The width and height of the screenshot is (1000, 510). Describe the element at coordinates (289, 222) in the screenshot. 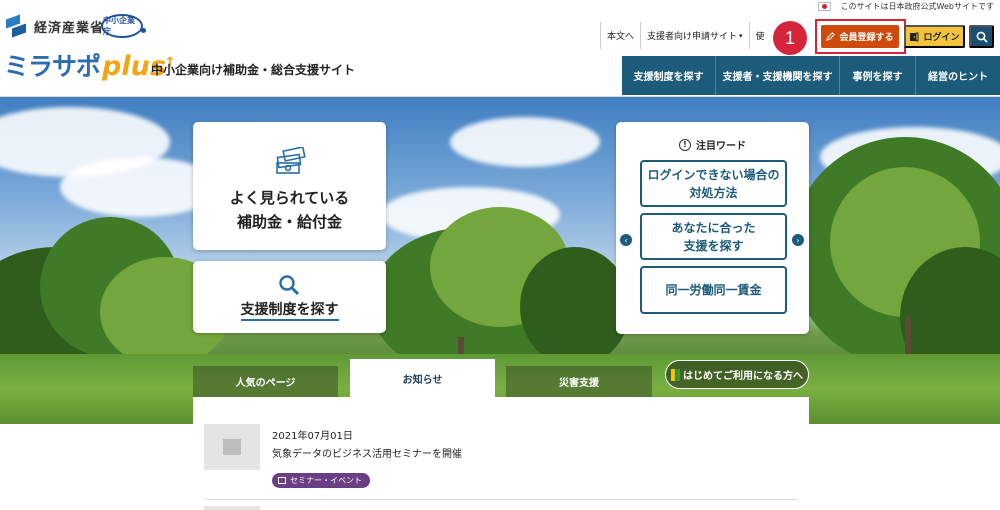

I see `popular-line2: 補助金・給付金` at that location.